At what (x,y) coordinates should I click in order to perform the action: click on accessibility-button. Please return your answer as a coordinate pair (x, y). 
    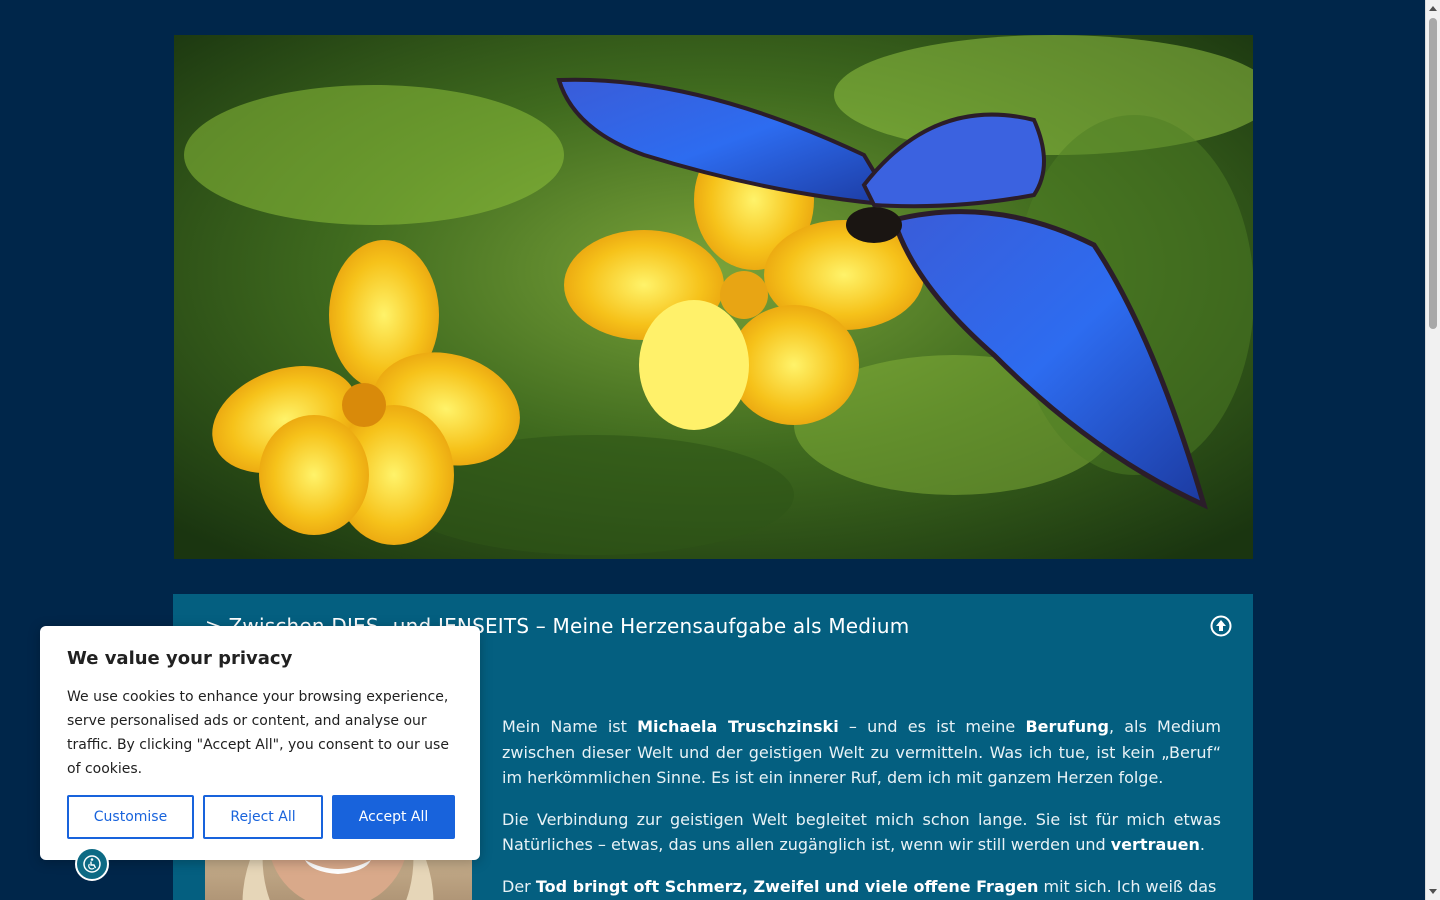
    Looking at the image, I should click on (92, 864).